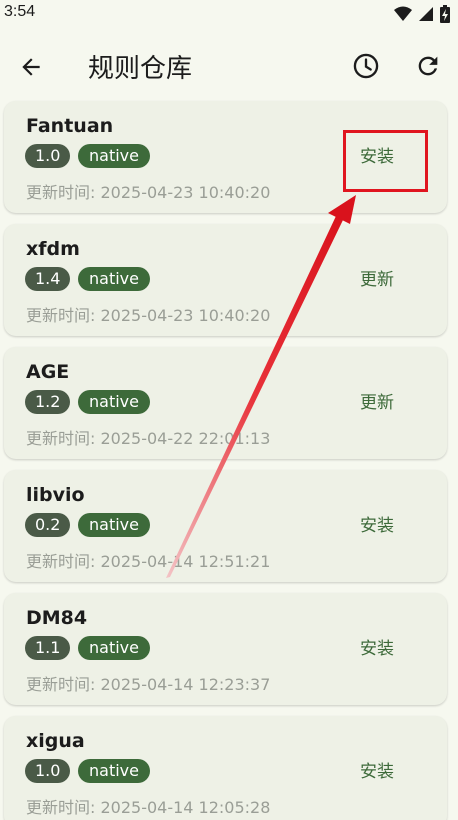  What do you see at coordinates (229, 66) in the screenshot?
I see `app-bar: 规则仓库` at bounding box center [229, 66].